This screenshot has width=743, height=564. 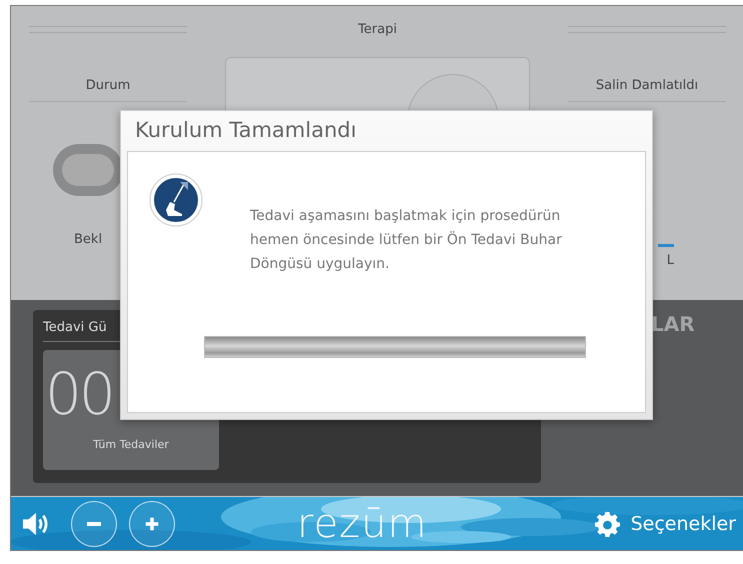 I want to click on minus-button, so click(x=94, y=523).